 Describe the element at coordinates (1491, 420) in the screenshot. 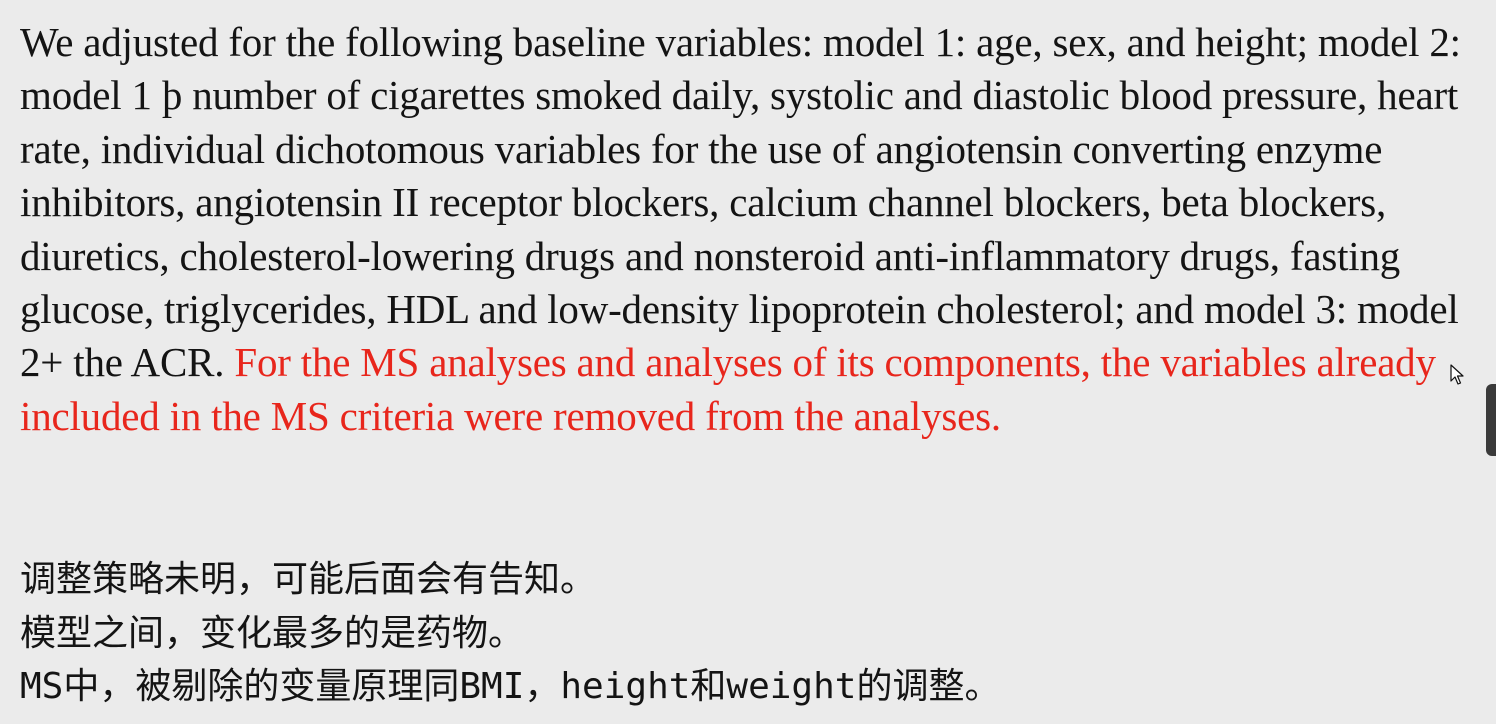

I see `side-scroll-handle` at that location.